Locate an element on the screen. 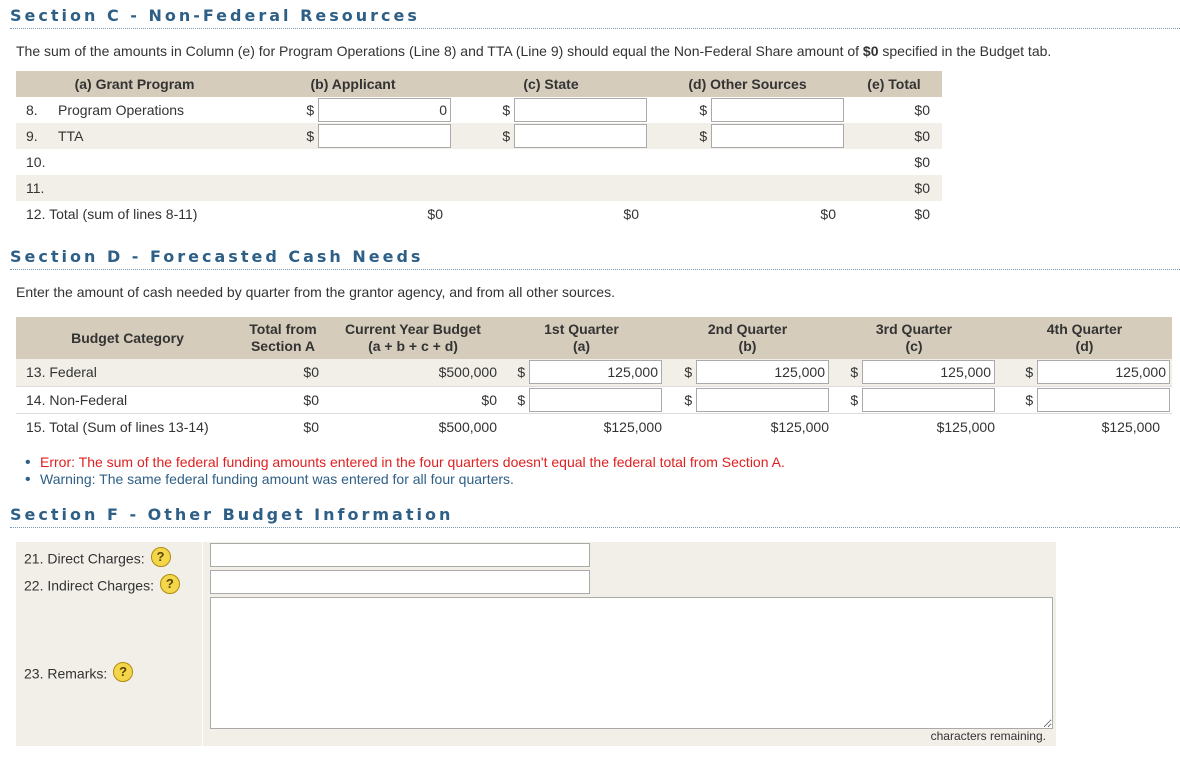 The width and height of the screenshot is (1180, 758). col-header-4th-quarter: 4th Quarter (d) is located at coordinates (1084, 338).